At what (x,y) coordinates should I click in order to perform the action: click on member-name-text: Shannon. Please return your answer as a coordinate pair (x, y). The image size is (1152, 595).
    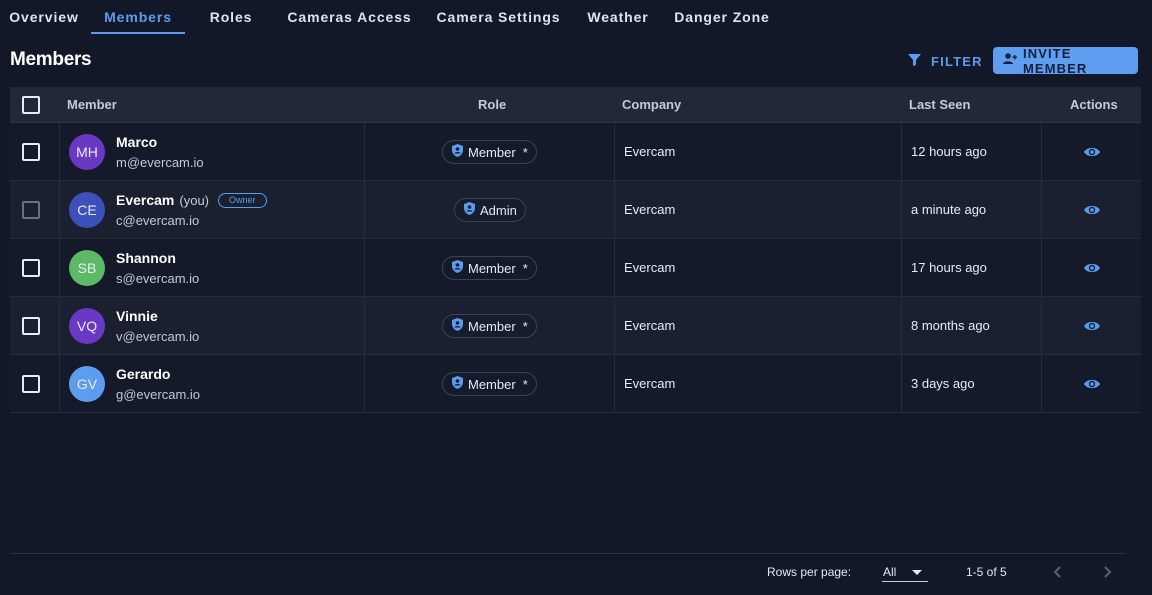
    Looking at the image, I should click on (146, 258).